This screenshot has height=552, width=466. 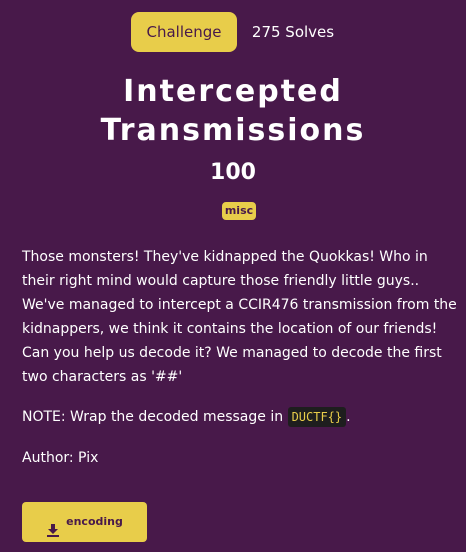 What do you see at coordinates (233, 172) in the screenshot?
I see `challenge-points: 100` at bounding box center [233, 172].